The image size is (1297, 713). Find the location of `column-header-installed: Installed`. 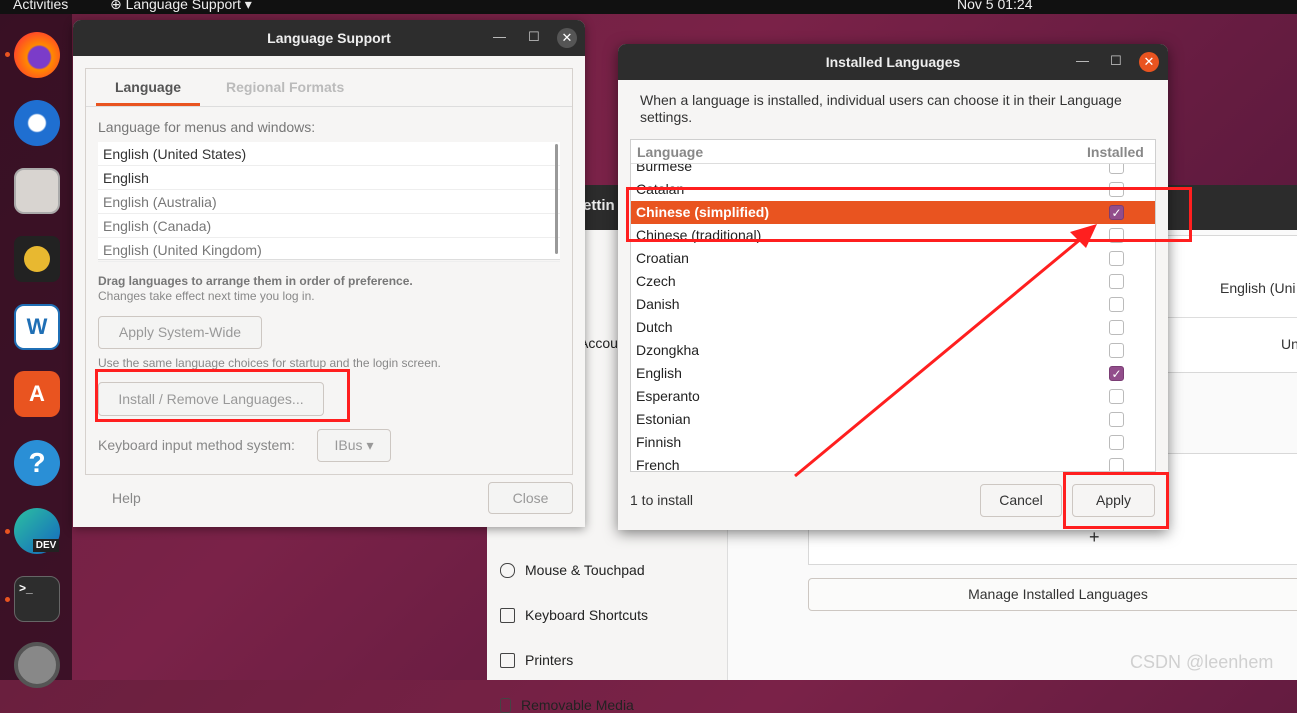

column-header-installed: Installed is located at coordinates (1115, 152).